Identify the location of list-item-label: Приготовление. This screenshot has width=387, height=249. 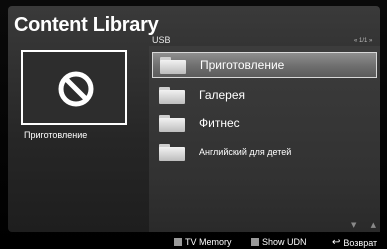
(242, 65).